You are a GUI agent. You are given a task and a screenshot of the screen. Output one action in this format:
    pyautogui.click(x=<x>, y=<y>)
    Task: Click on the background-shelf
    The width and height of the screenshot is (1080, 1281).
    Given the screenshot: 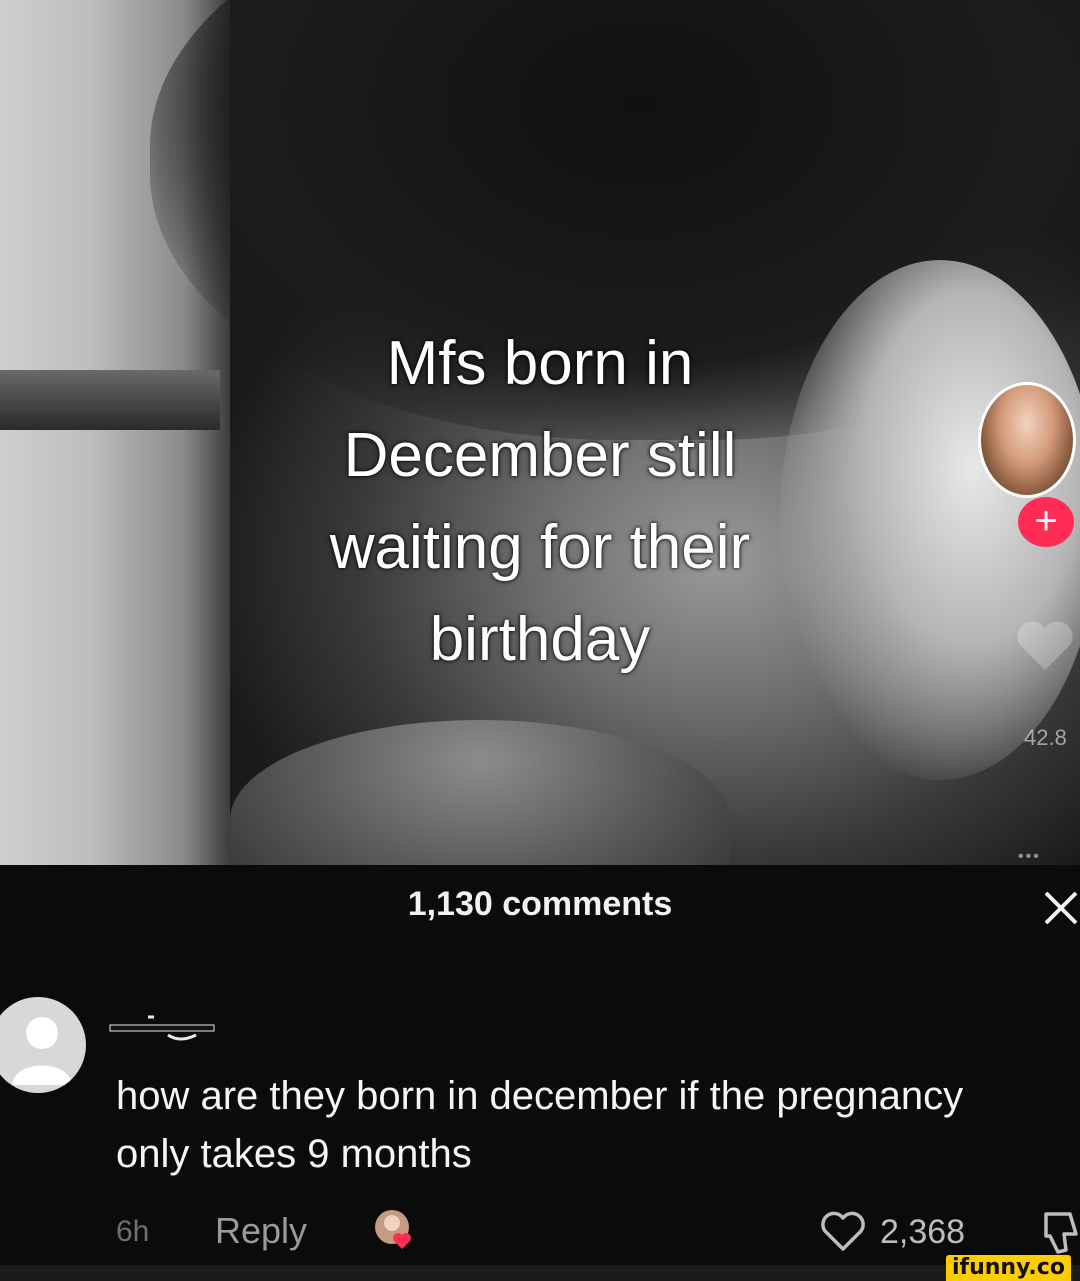 What is the action you would take?
    pyautogui.click(x=110, y=400)
    